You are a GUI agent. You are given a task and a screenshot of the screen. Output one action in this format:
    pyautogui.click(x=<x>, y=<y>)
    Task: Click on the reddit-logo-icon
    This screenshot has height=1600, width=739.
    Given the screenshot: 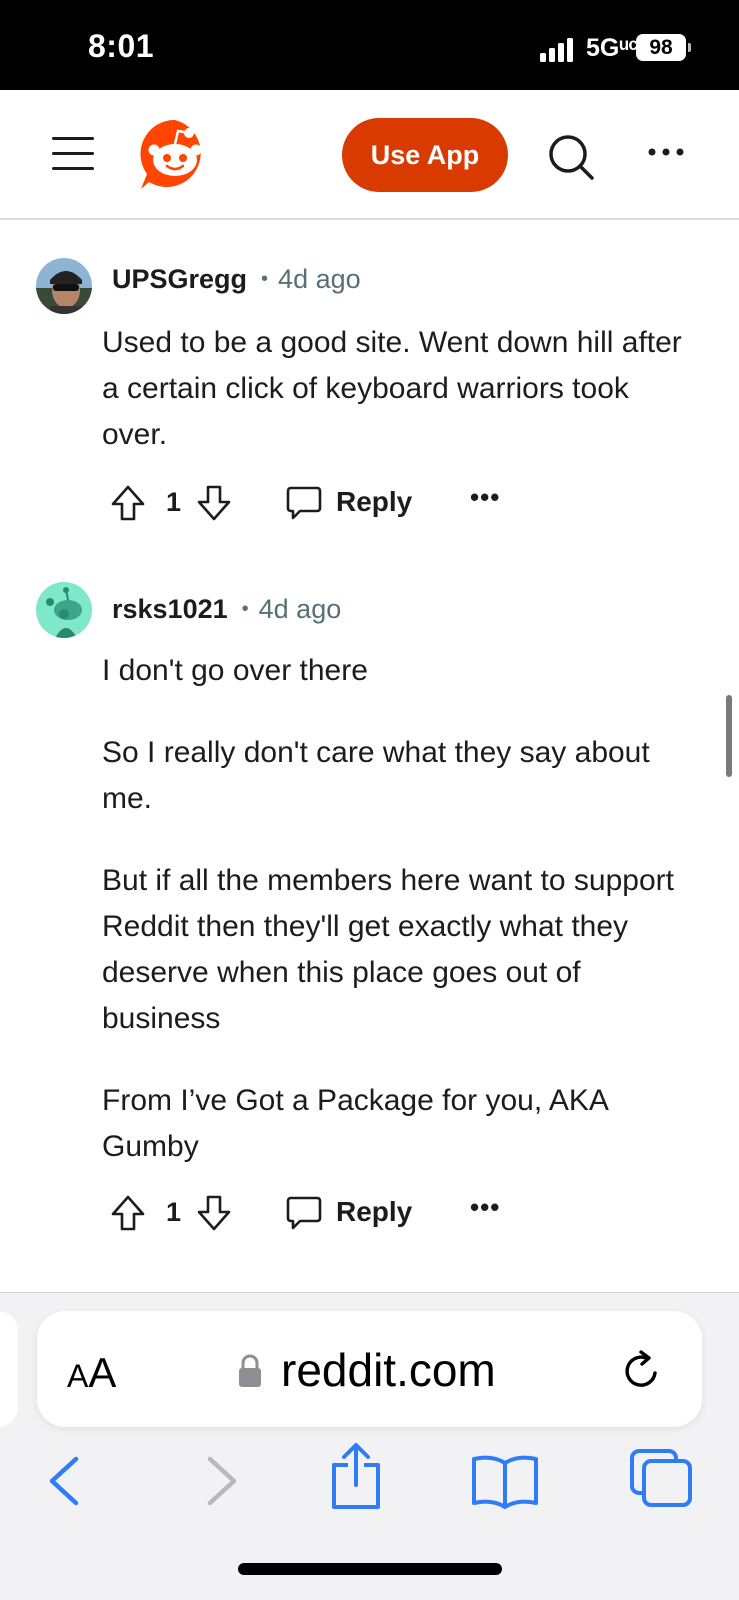 What is the action you would take?
    pyautogui.click(x=175, y=154)
    